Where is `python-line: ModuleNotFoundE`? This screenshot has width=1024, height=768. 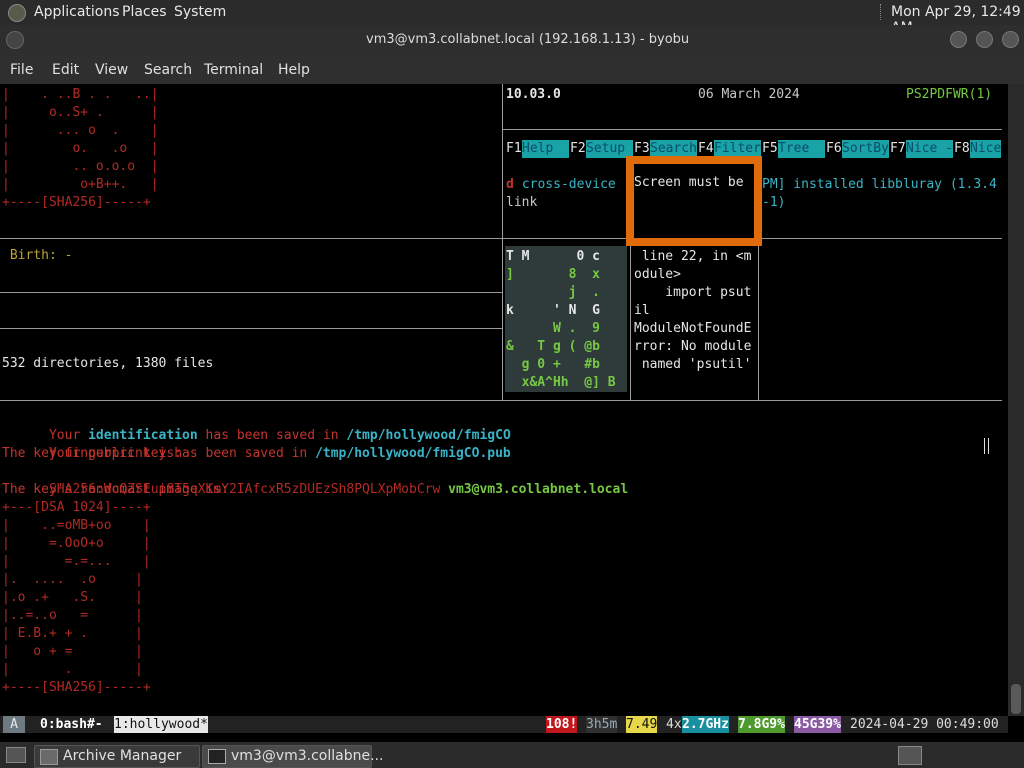
python-line: ModuleNotFoundE is located at coordinates (693, 328).